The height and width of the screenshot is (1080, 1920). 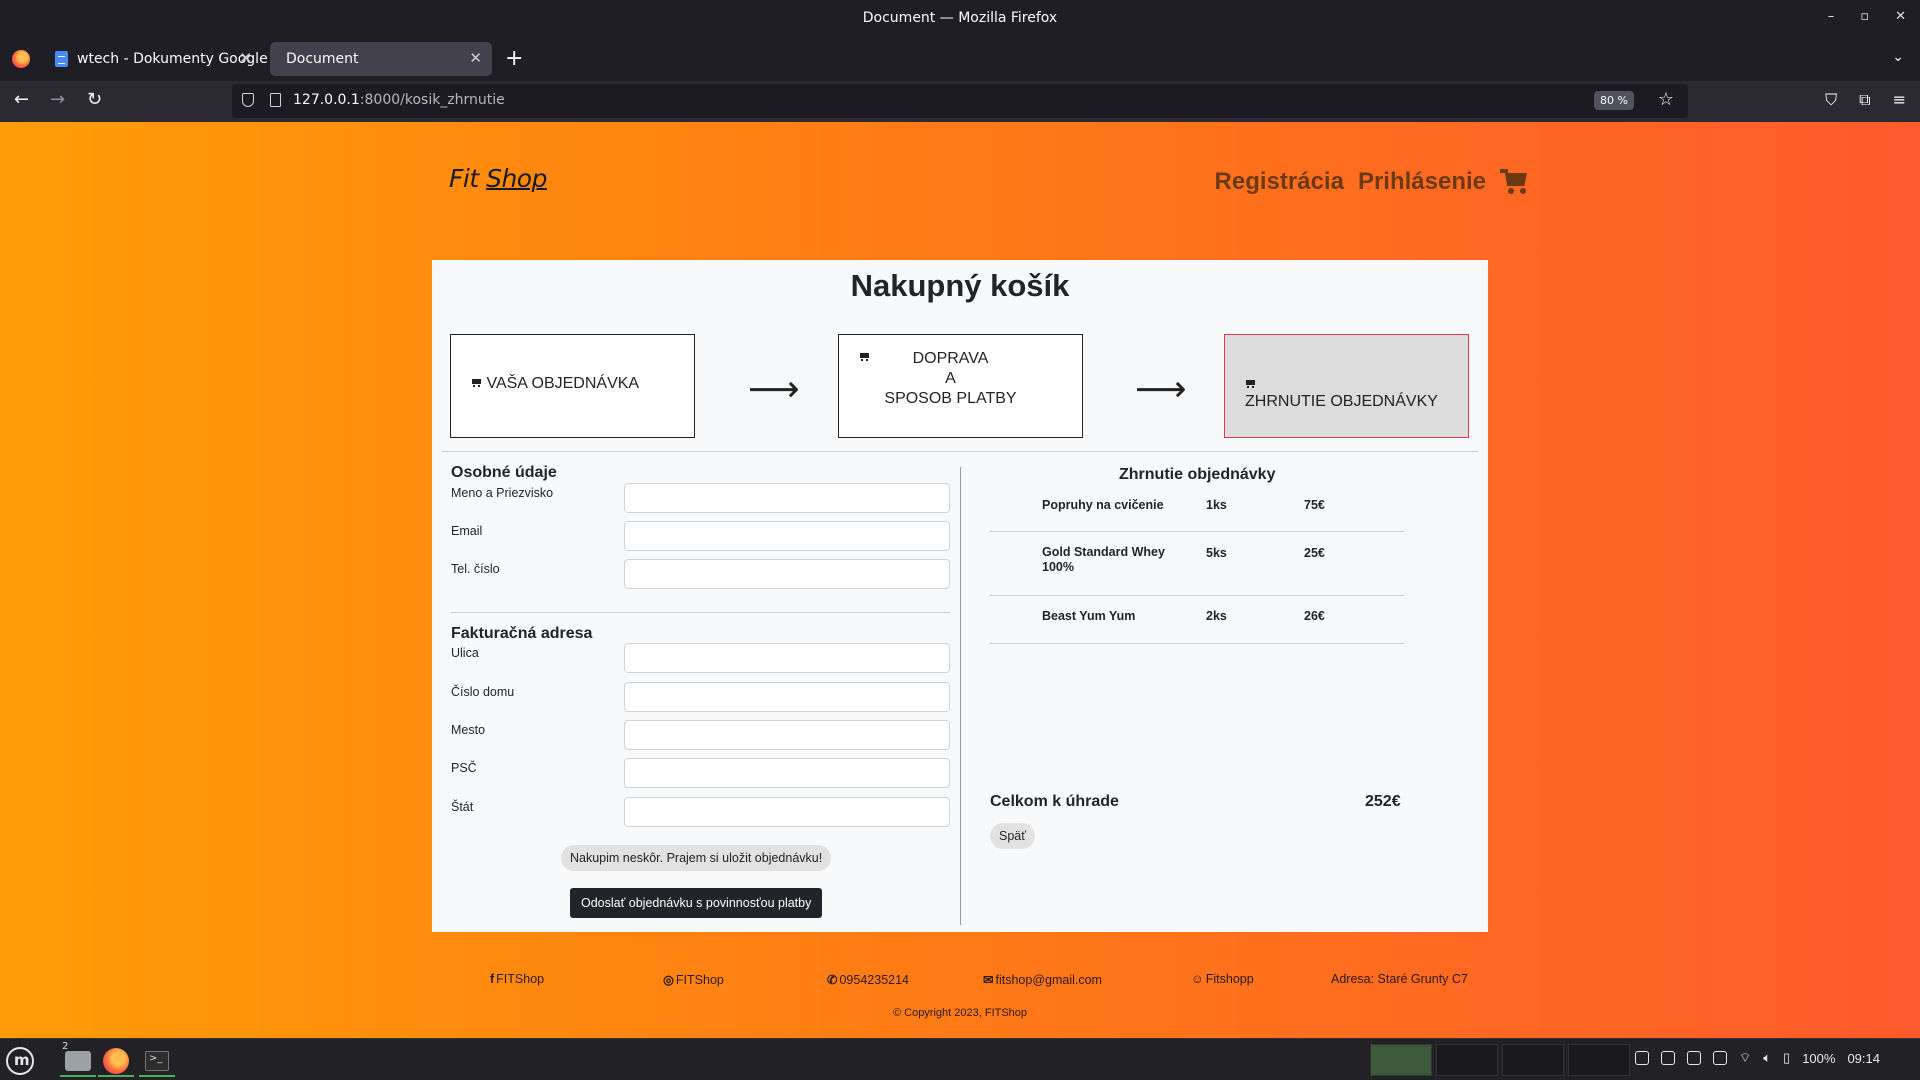 What do you see at coordinates (1314, 505) in the screenshot?
I see `item-price: 75€` at bounding box center [1314, 505].